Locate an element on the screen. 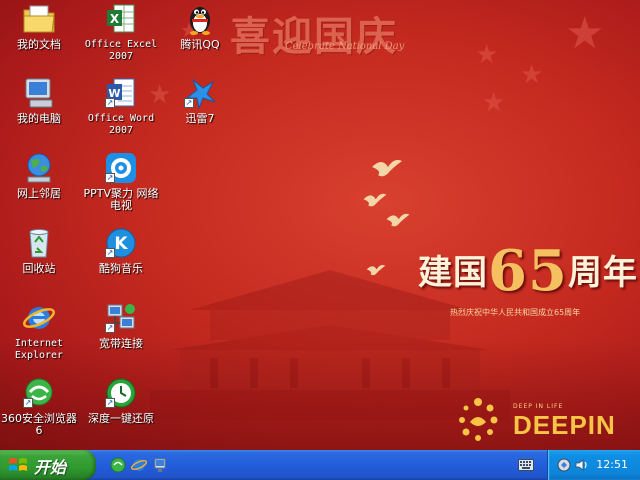 The image size is (640, 480). desktop-icon-internet-explorer: Internet Explorer is located at coordinates (39, 331).